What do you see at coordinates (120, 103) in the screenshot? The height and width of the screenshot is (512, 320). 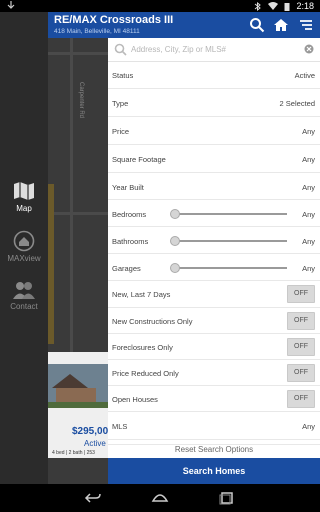 I see `filter-label: Type` at bounding box center [120, 103].